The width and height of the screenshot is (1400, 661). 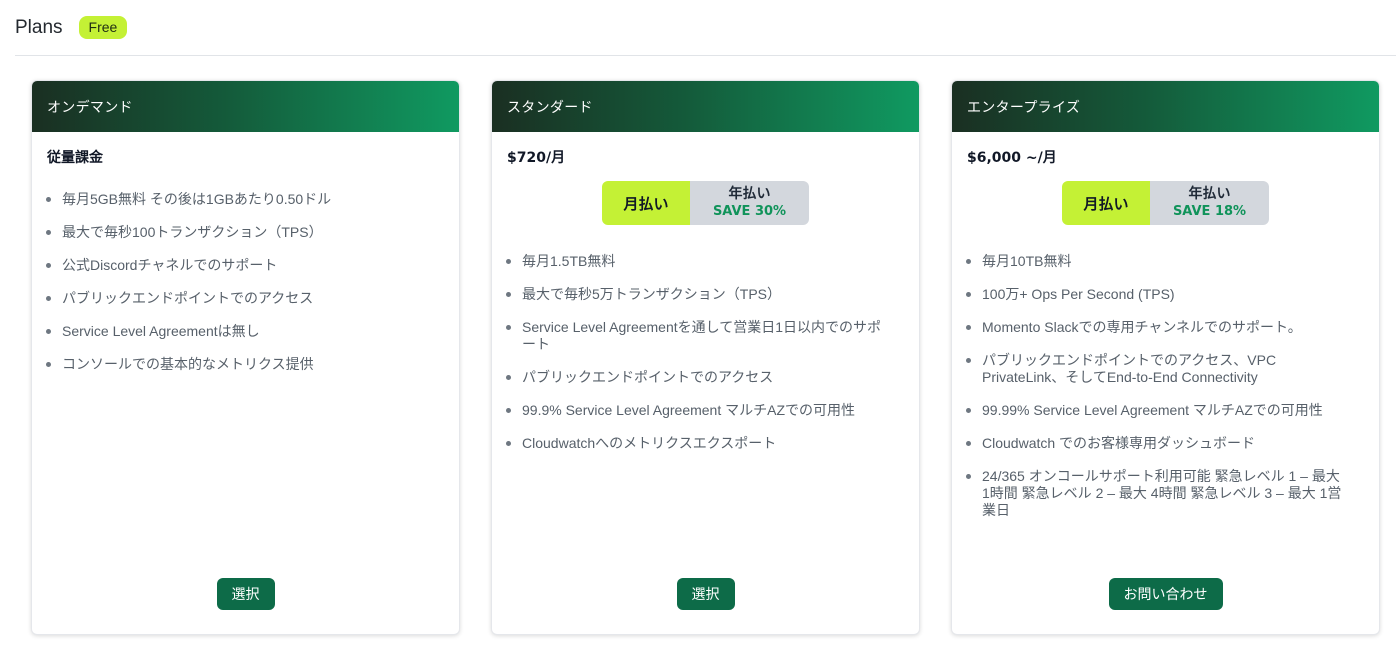 I want to click on feature-text: Cloudwatchへのメトリクスエクスポート, so click(x=649, y=443).